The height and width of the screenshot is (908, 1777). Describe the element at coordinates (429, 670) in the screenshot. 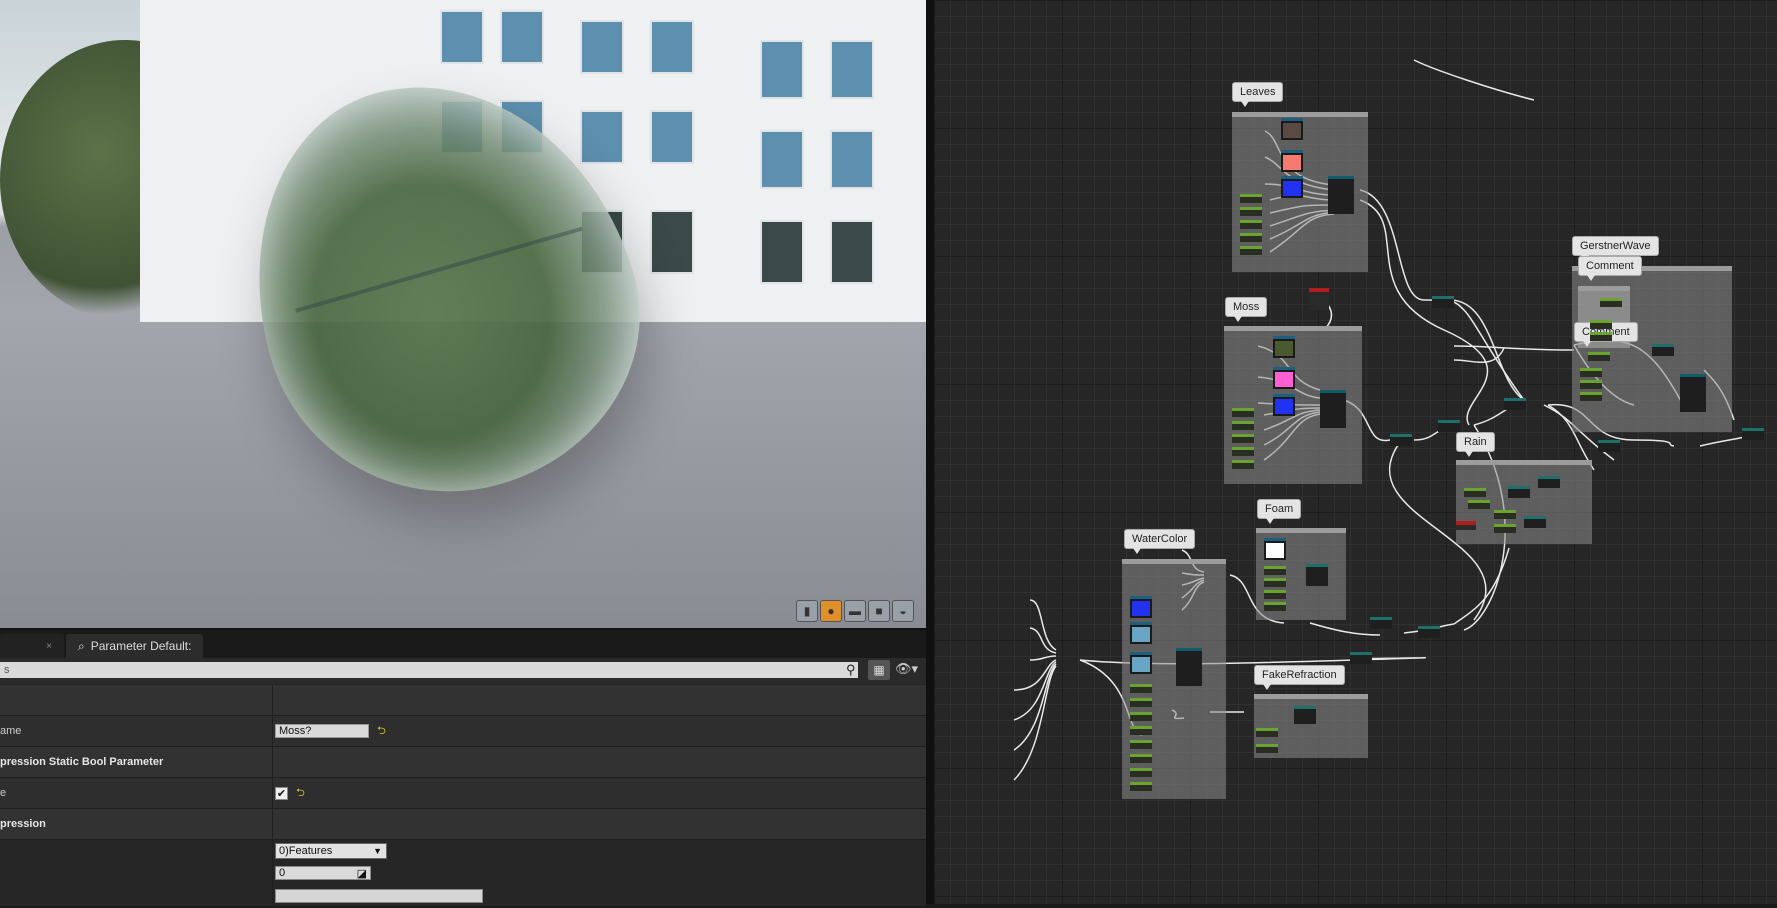

I see `details-search-input` at that location.